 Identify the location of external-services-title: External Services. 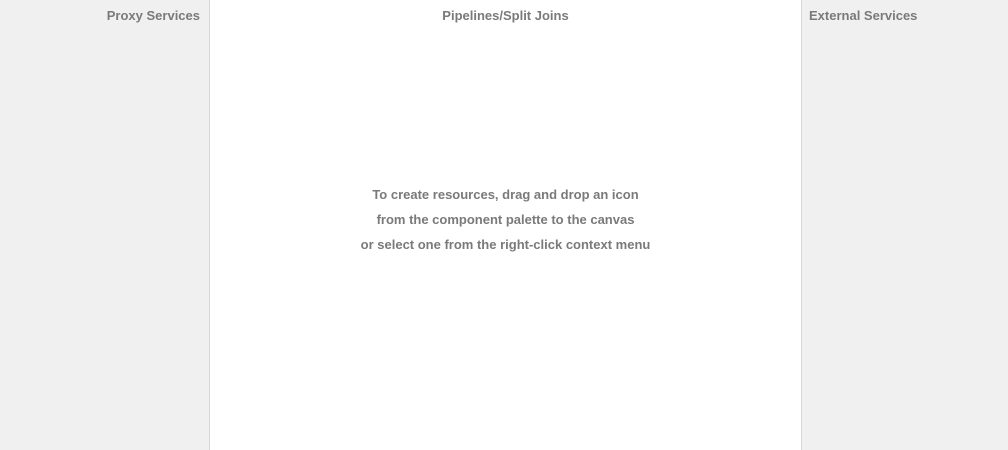
(863, 15).